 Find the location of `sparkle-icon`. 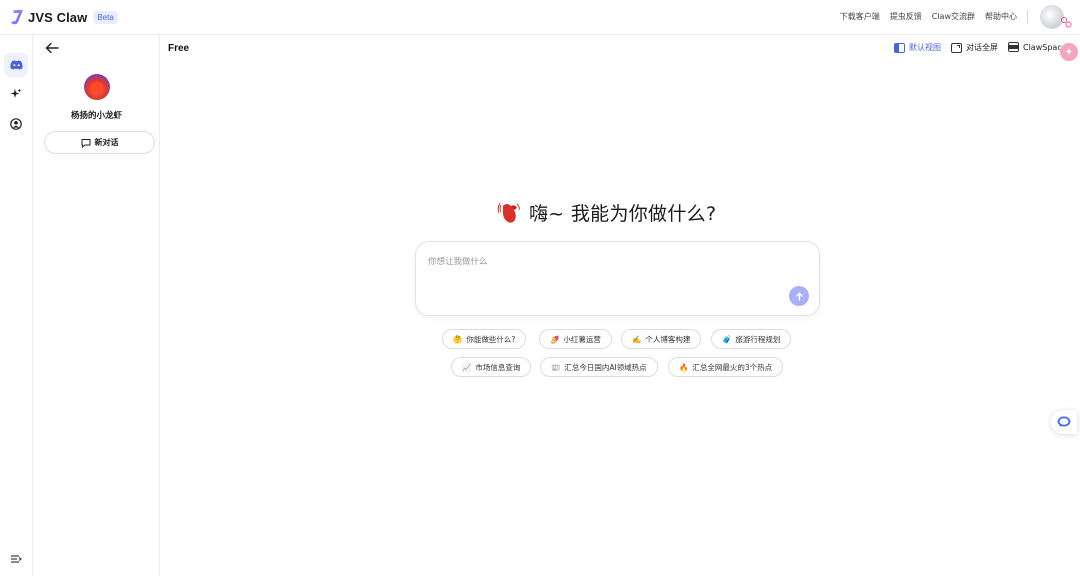

sparkle-icon is located at coordinates (16, 93).